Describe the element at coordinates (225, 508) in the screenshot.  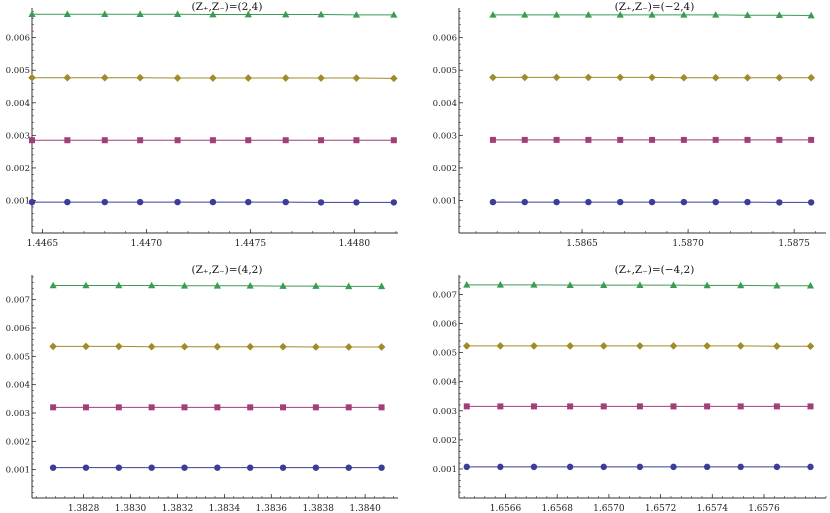
I see `x-tick-label: 1.3834` at that location.